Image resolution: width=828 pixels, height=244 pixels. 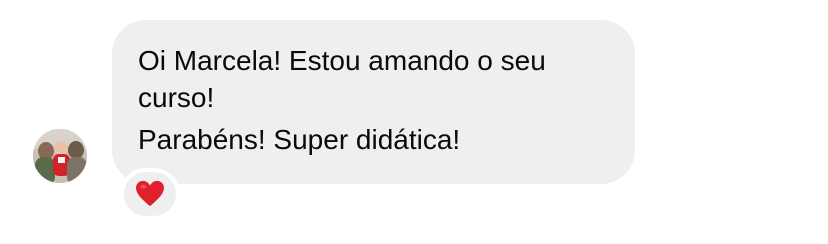 I want to click on sender-avatar, so click(x=60, y=156).